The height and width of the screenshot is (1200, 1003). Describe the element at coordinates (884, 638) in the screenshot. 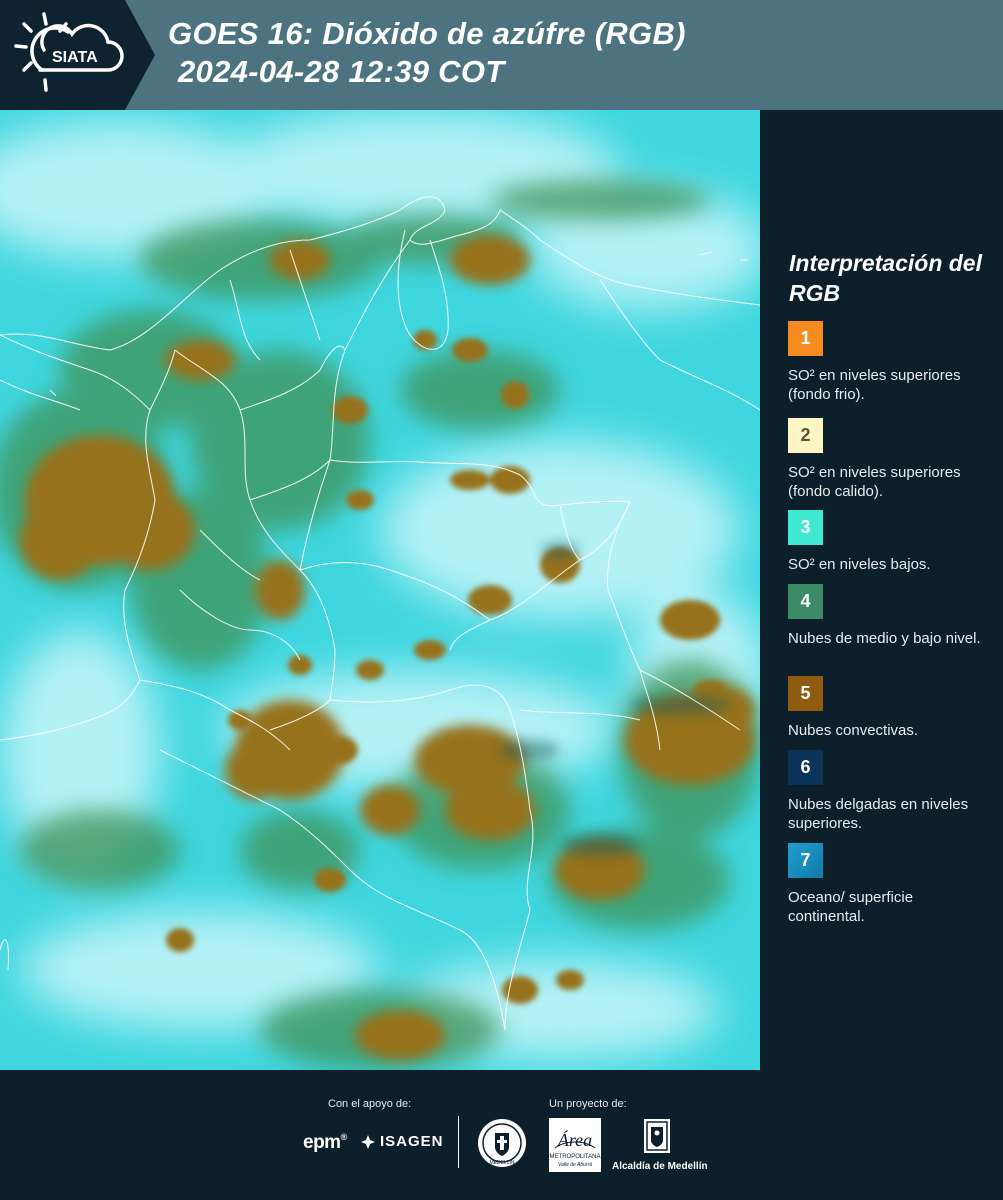

I see `legend-label-4: Nubes de medio y bajo nivel.` at that location.